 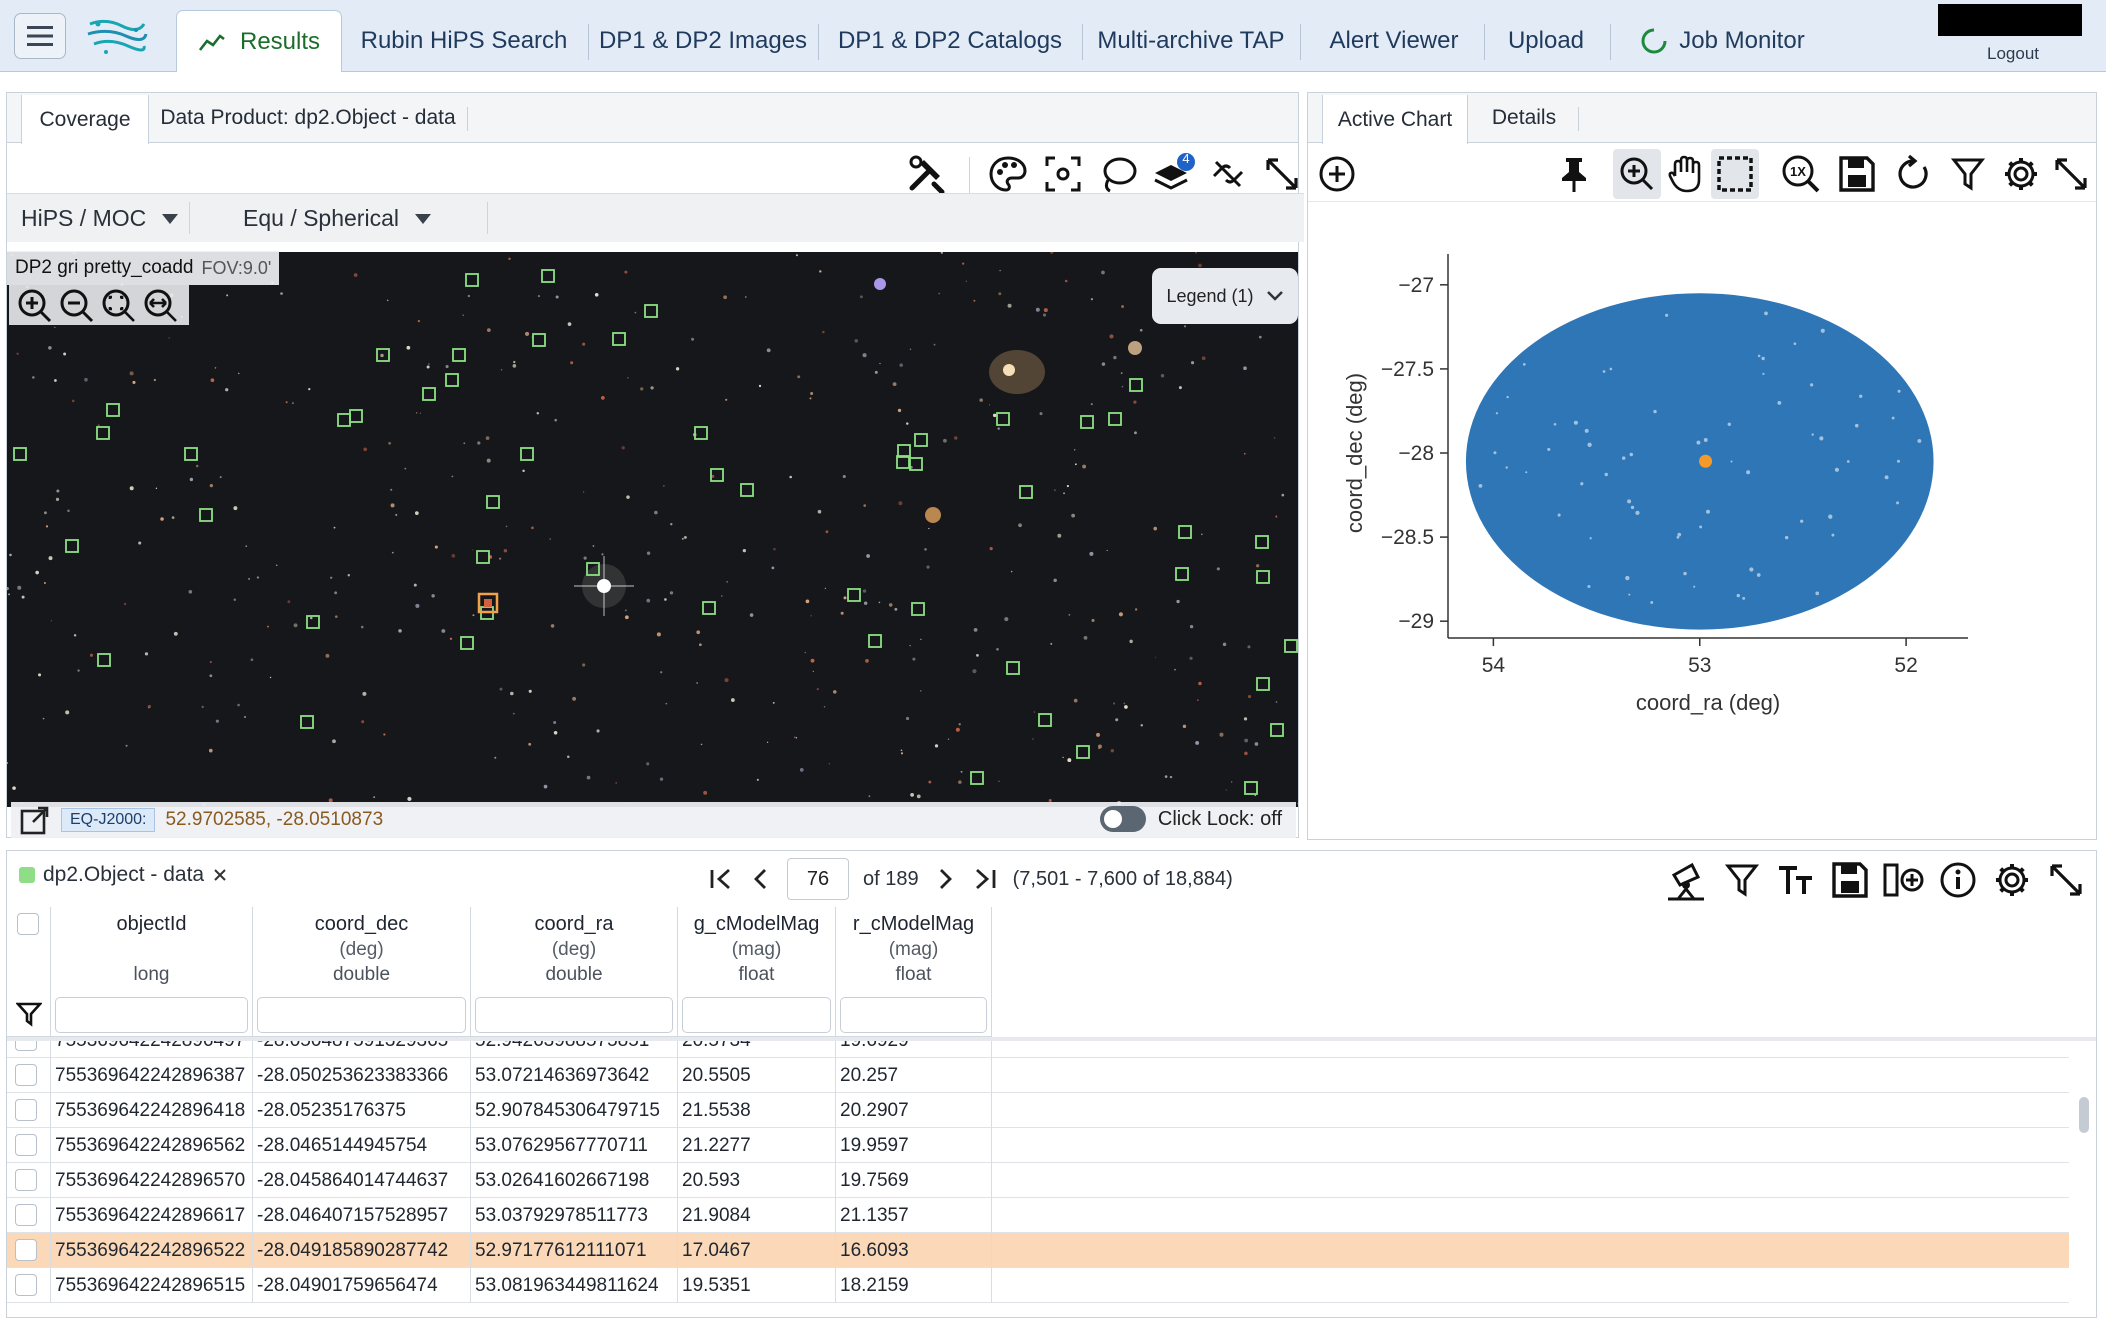 What do you see at coordinates (2084, 1115) in the screenshot?
I see `table-scrollbar-thumb` at bounding box center [2084, 1115].